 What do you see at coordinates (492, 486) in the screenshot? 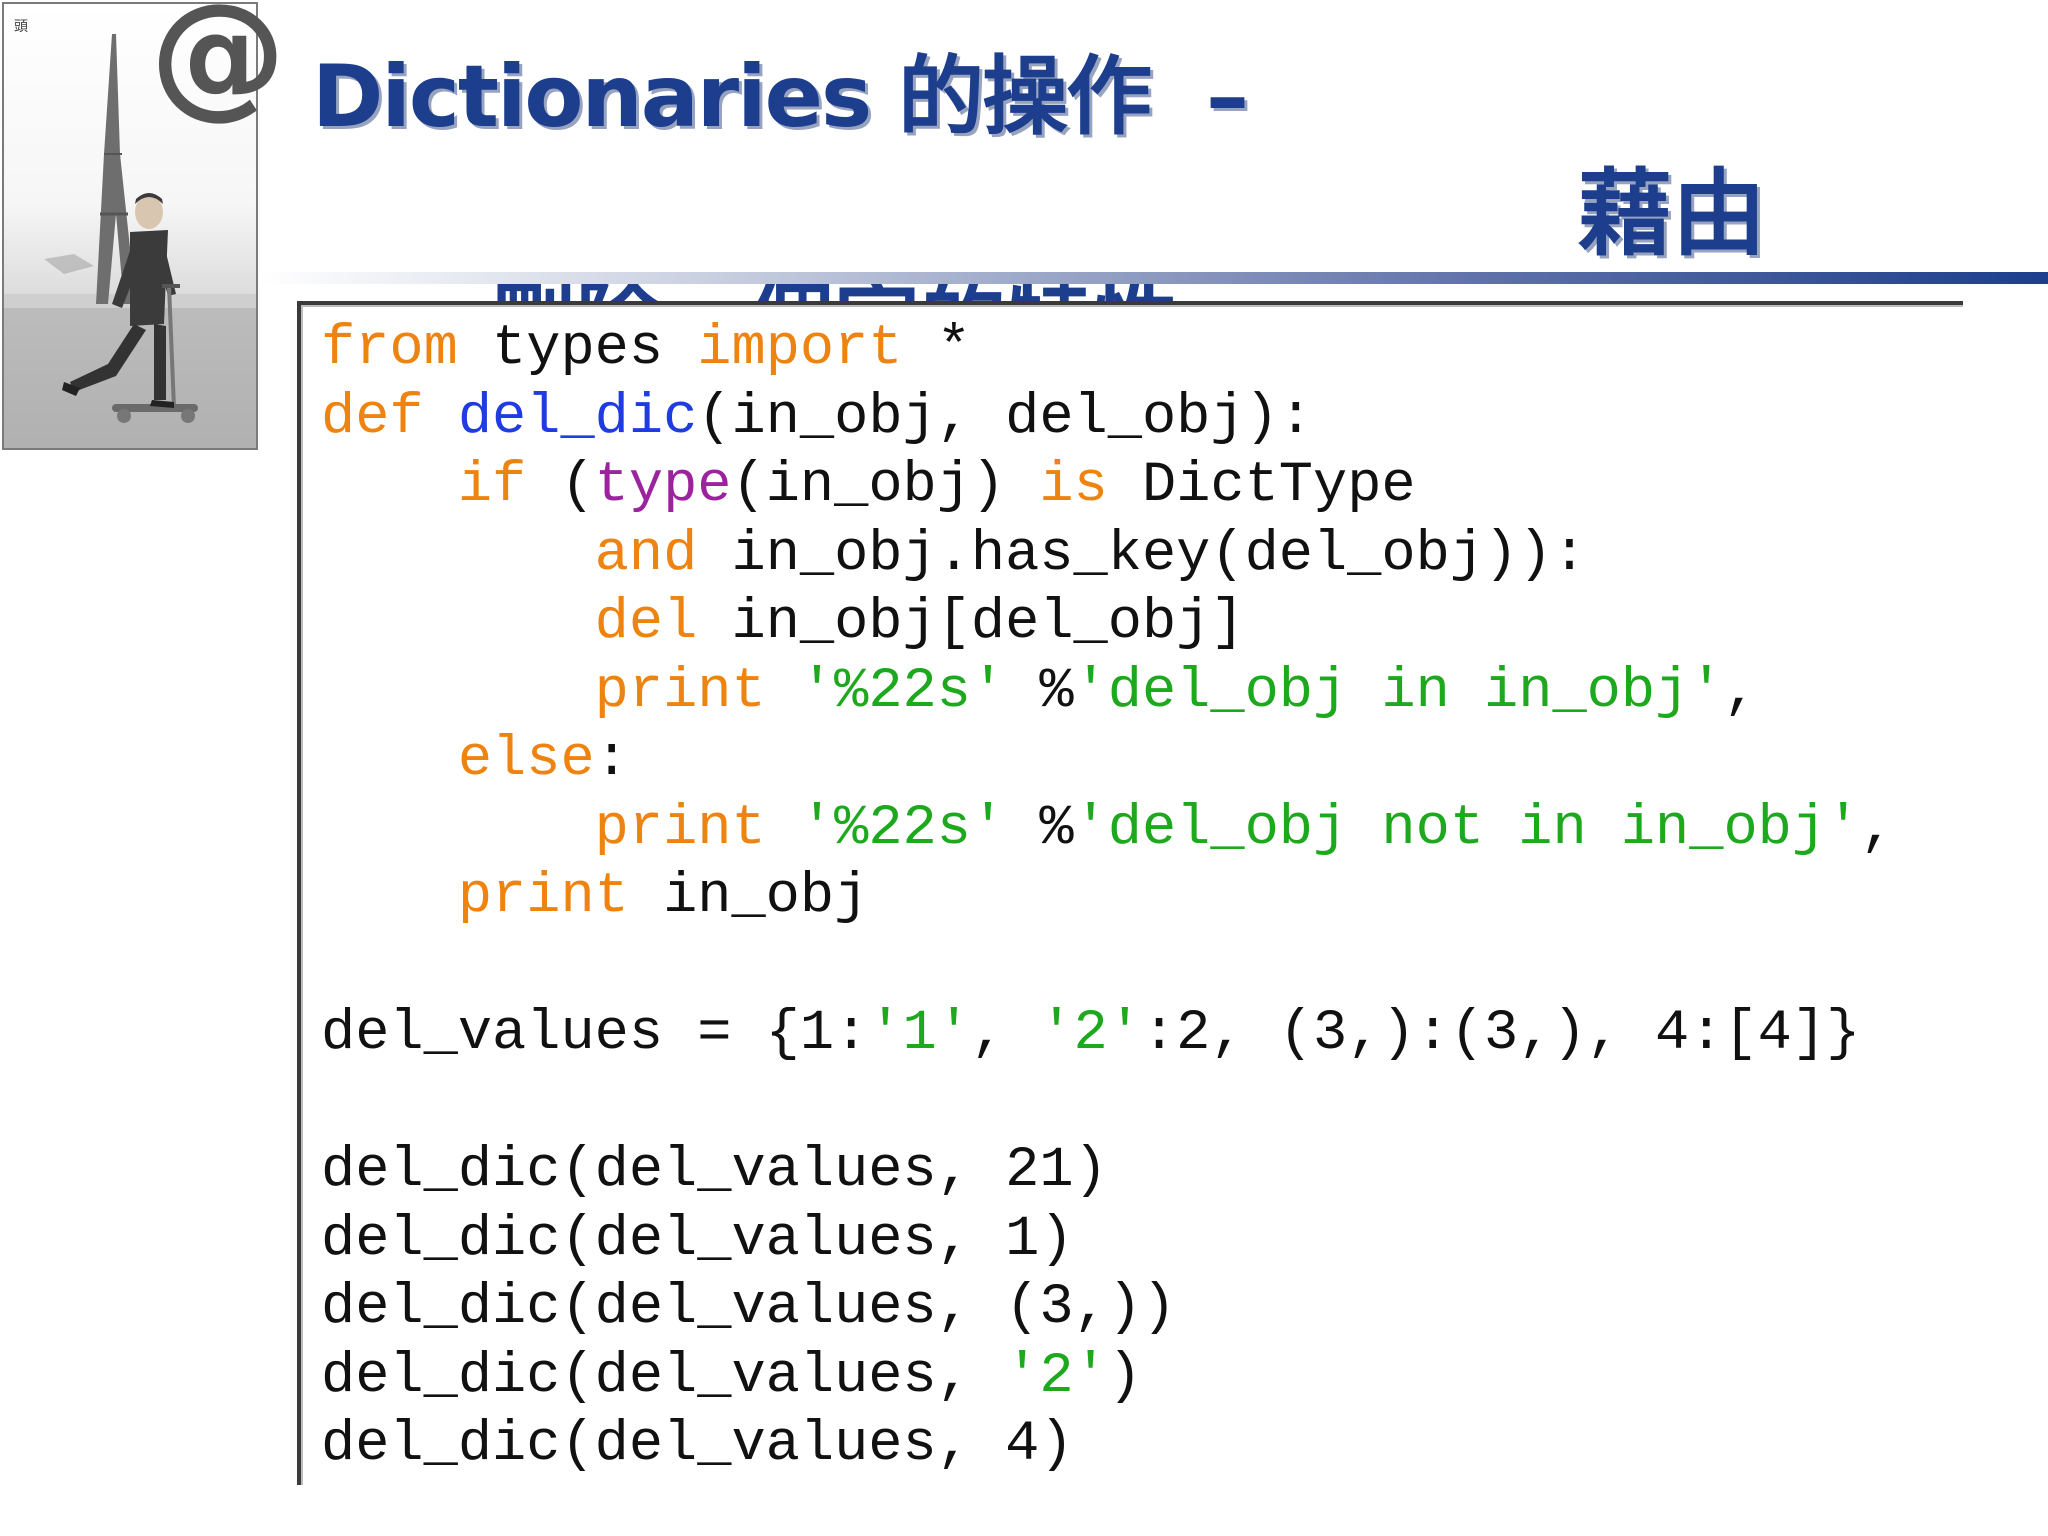
I see `code-token: if` at bounding box center [492, 486].